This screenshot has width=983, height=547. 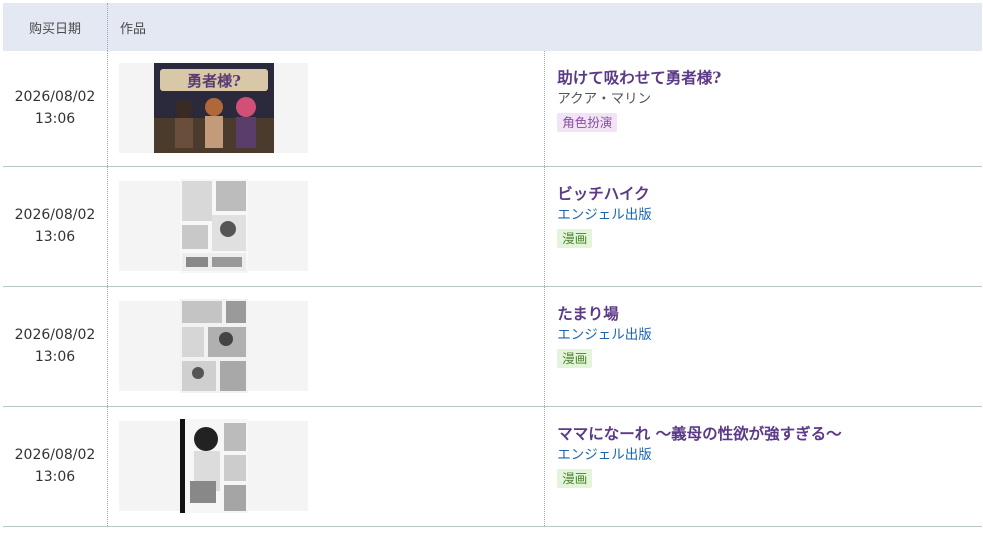 I want to click on work-title-link: たまり場, so click(x=769, y=314).